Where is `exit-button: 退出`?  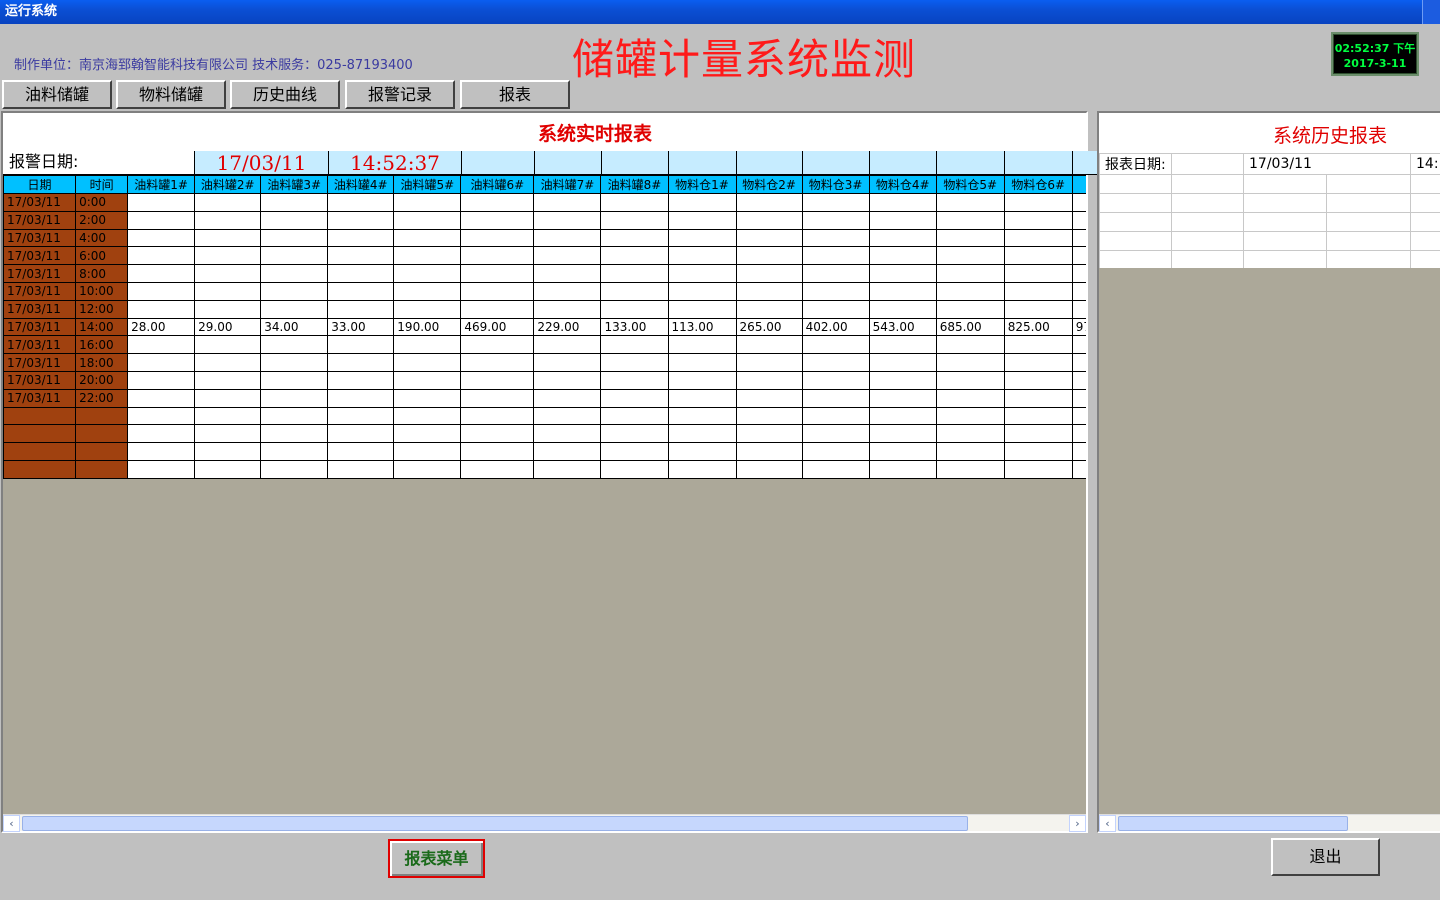 exit-button: 退出 is located at coordinates (1325, 857).